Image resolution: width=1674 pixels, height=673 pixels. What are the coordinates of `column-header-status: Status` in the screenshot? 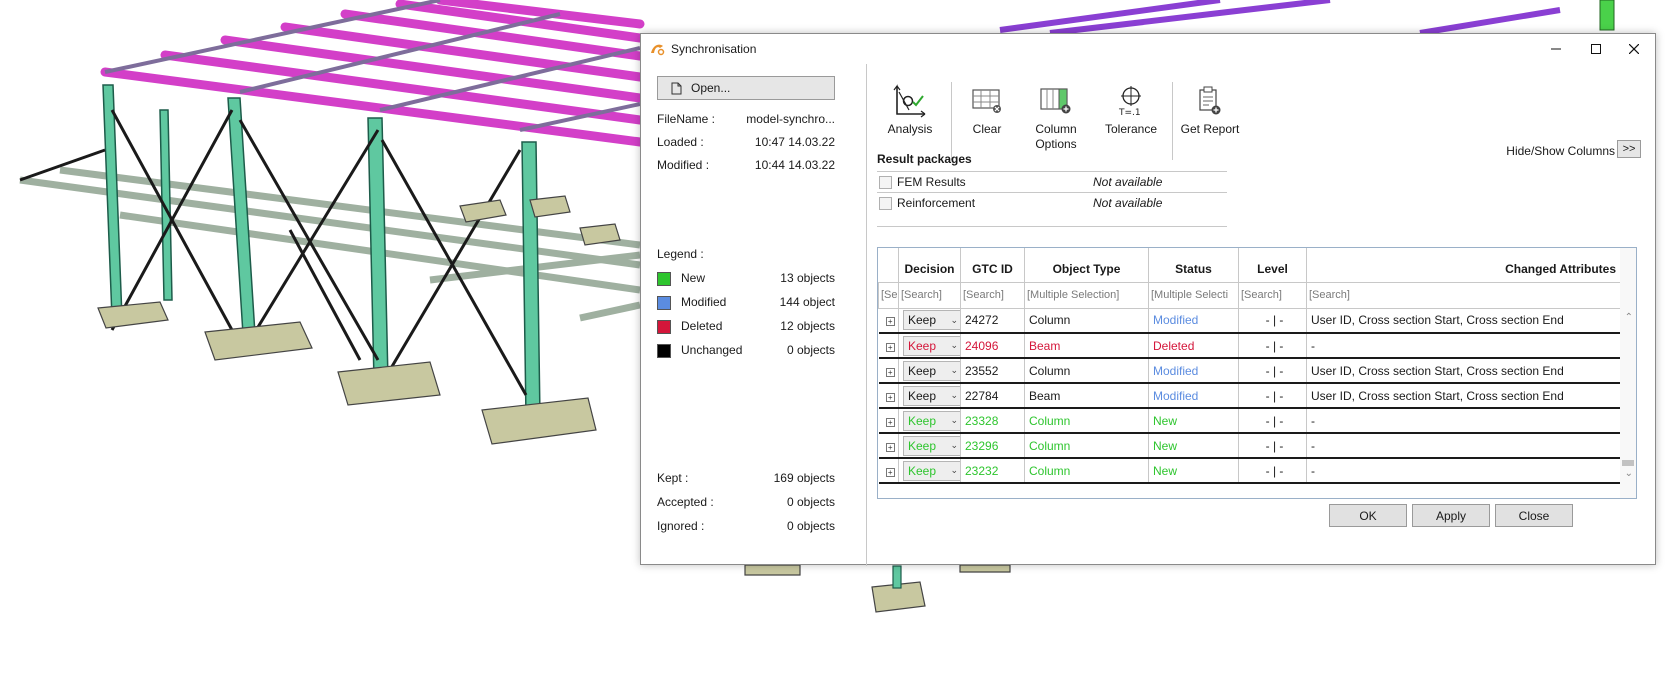 It's located at (1193, 265).